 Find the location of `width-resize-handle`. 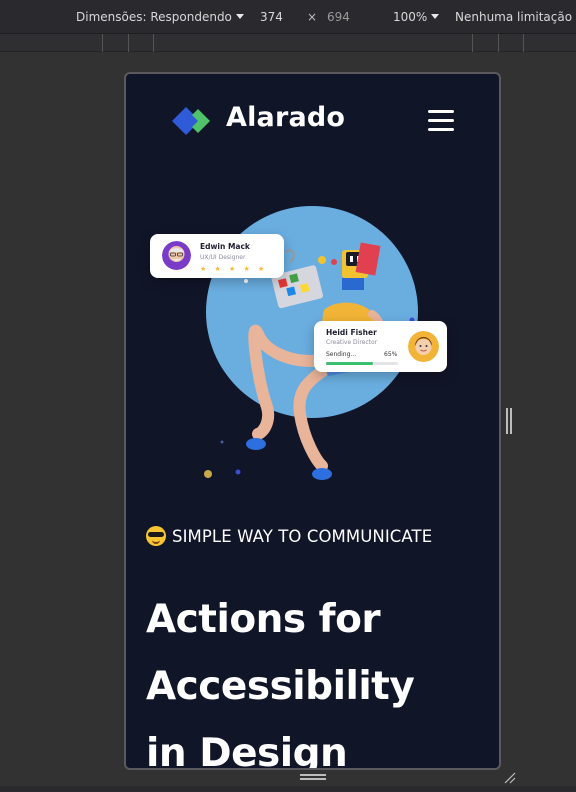

width-resize-handle is located at coordinates (510, 422).